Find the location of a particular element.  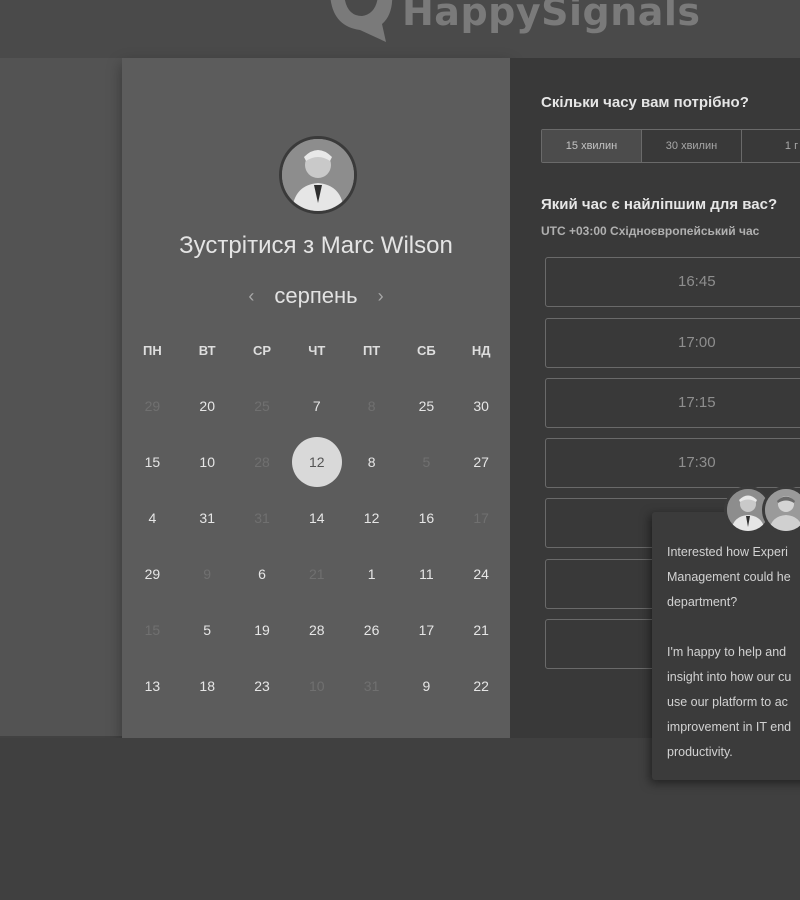

calendar-day: 22 is located at coordinates (481, 686).